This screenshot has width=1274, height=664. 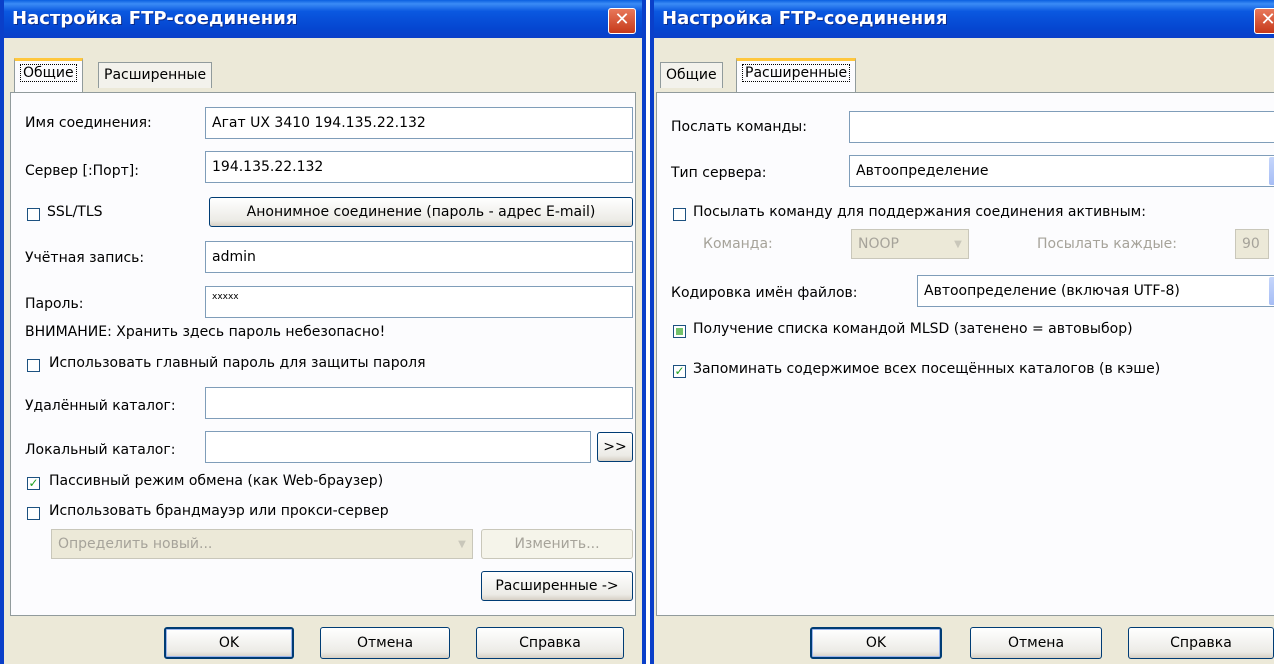 I want to click on filename-encoding-select: Автоопределение (включая UTF-8)▼, so click(x=1095, y=291).